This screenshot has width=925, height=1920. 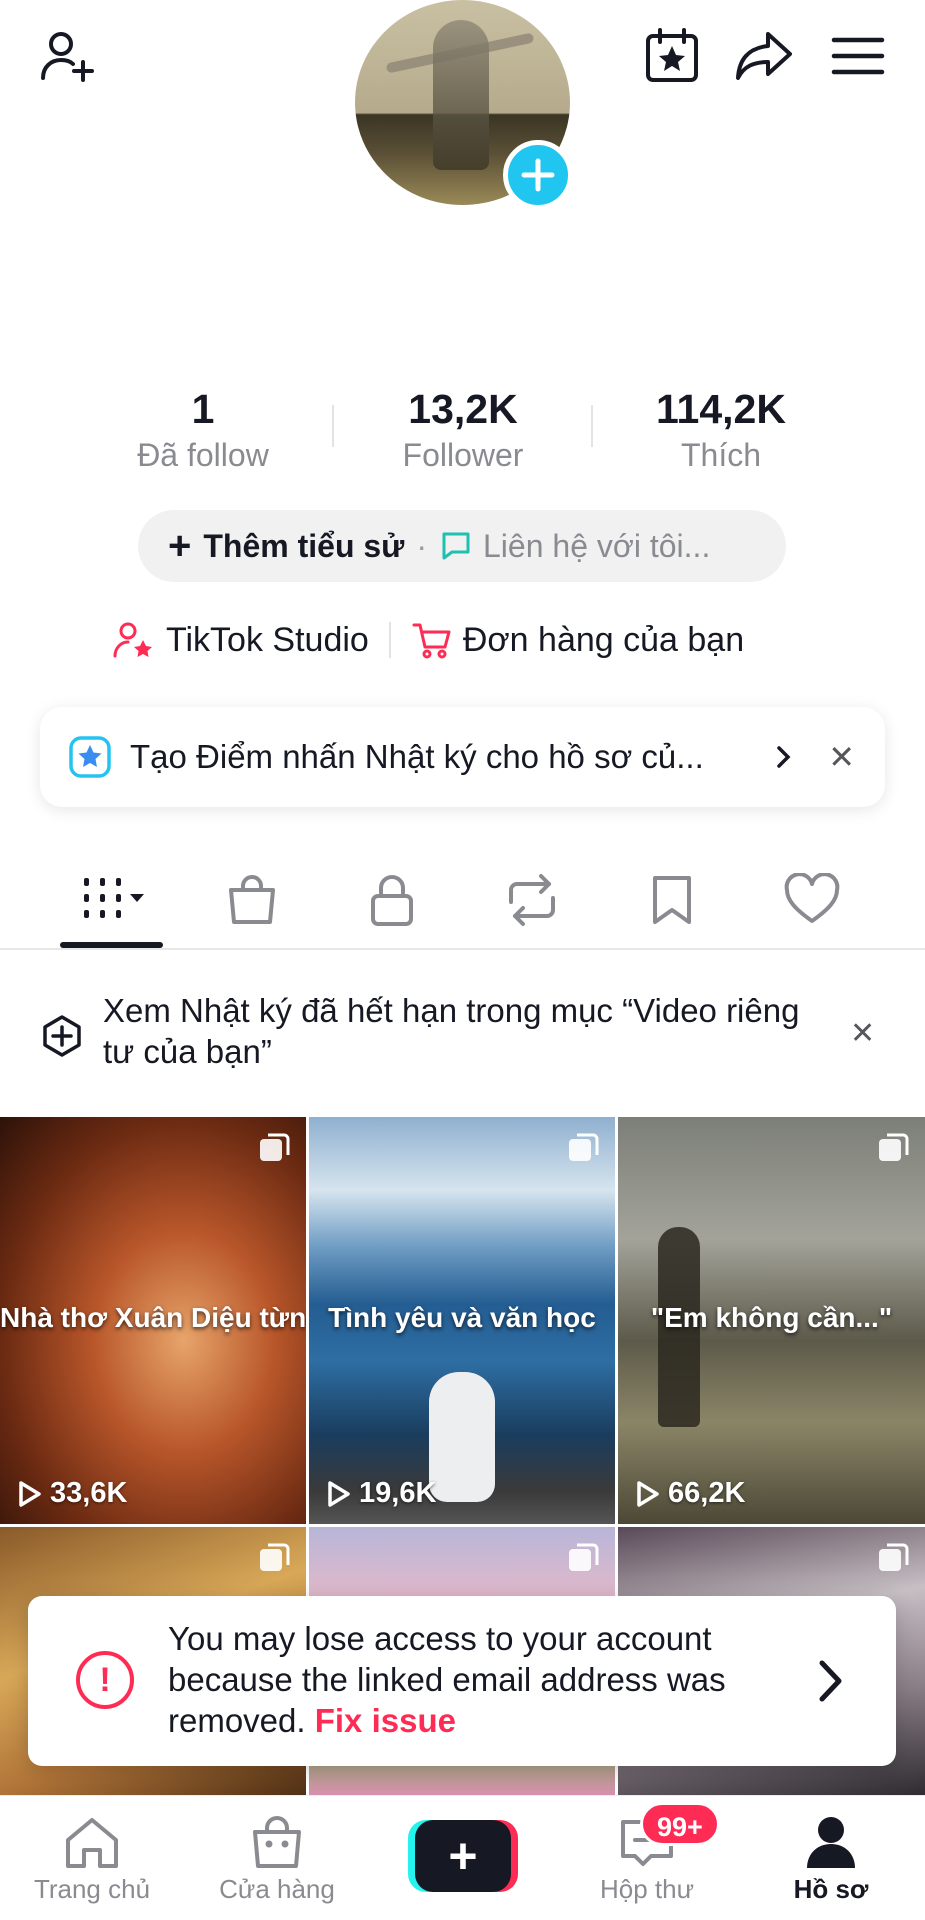 What do you see at coordinates (180, 546) in the screenshot?
I see `plus-icon: +` at bounding box center [180, 546].